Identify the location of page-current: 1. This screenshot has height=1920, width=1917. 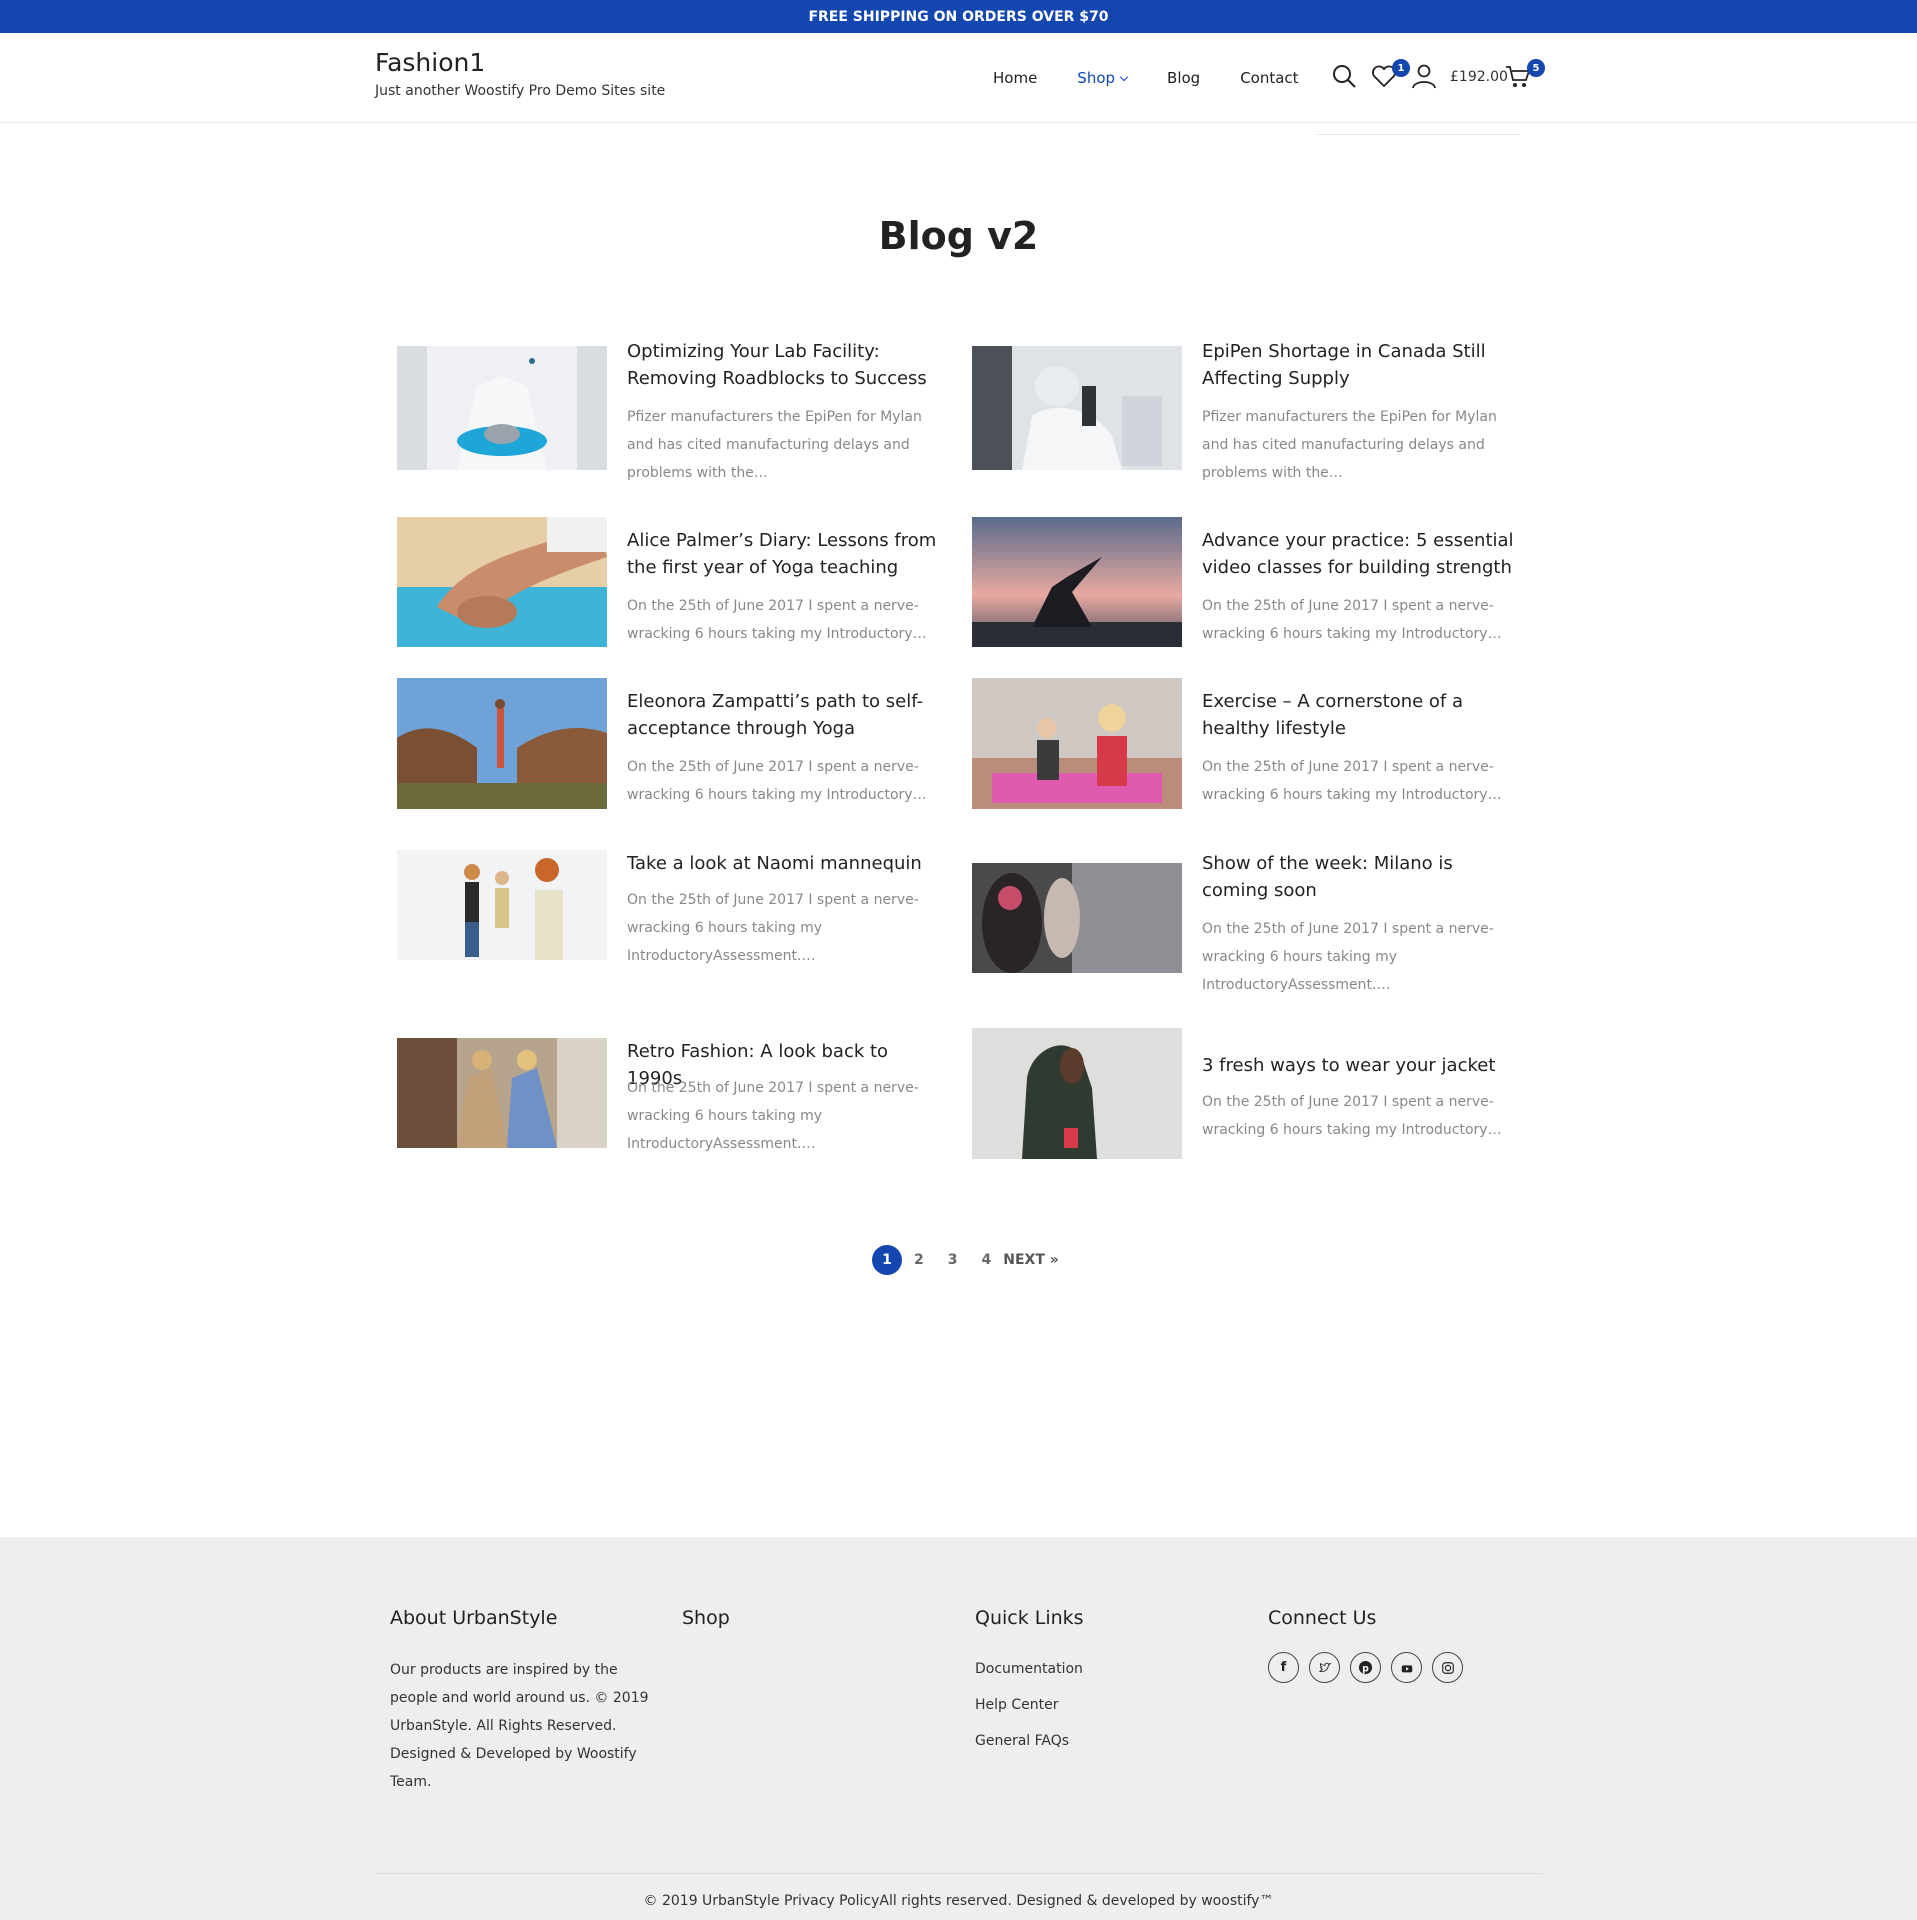
(887, 1260).